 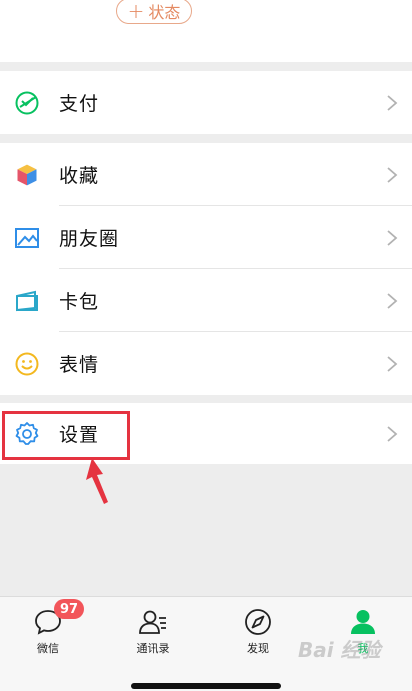 What do you see at coordinates (258, 622) in the screenshot?
I see `compass-icon` at bounding box center [258, 622].